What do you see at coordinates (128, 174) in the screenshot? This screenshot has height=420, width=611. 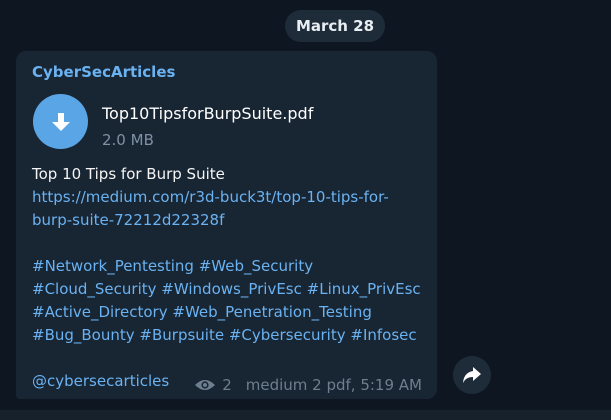 I see `message-title: Top 10 Tips for Burp Suite` at bounding box center [128, 174].